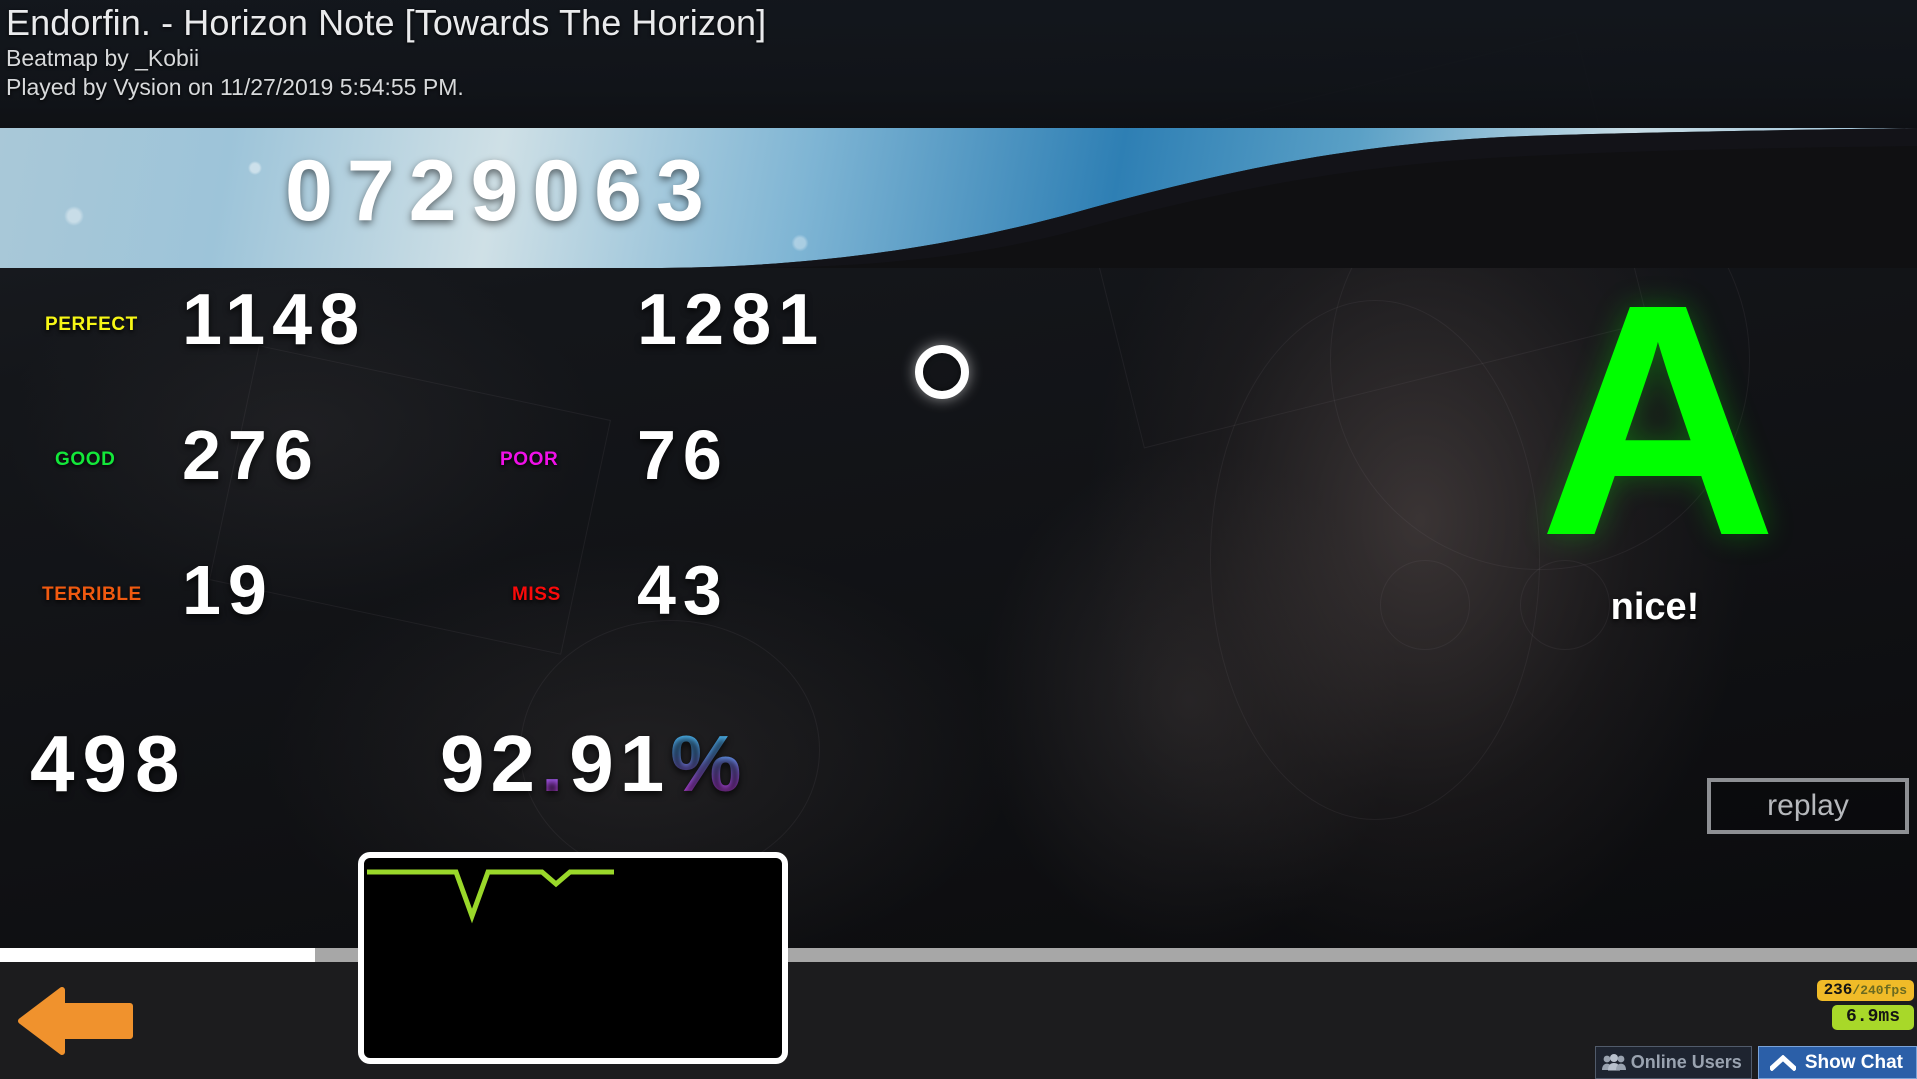 This screenshot has height=1079, width=1917. I want to click on accuracy-fraction: 91, so click(620, 763).